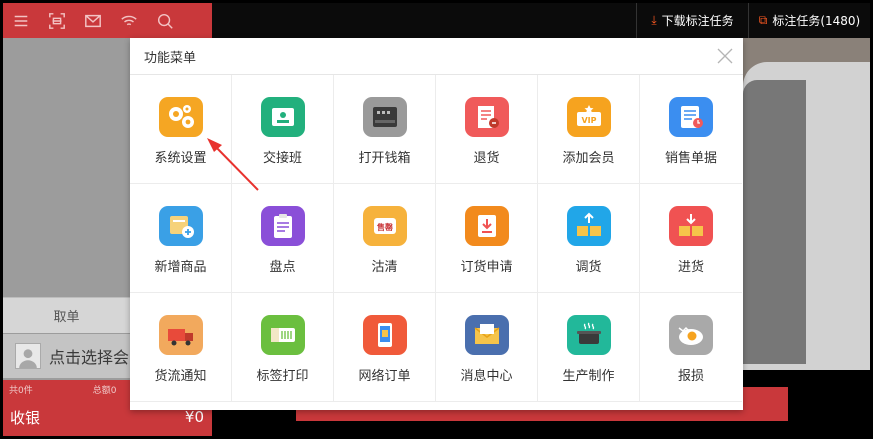 This screenshot has height=439, width=873. I want to click on menu-item-transfer: 调货, so click(589, 238).